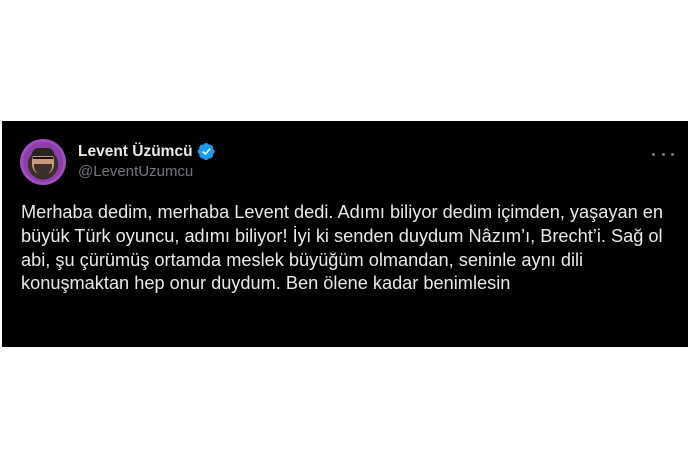 Image resolution: width=690 pixels, height=450 pixels. What do you see at coordinates (347, 162) in the screenshot?
I see `tweet-header: Levent Üzümcü @LeventUzumcu` at bounding box center [347, 162].